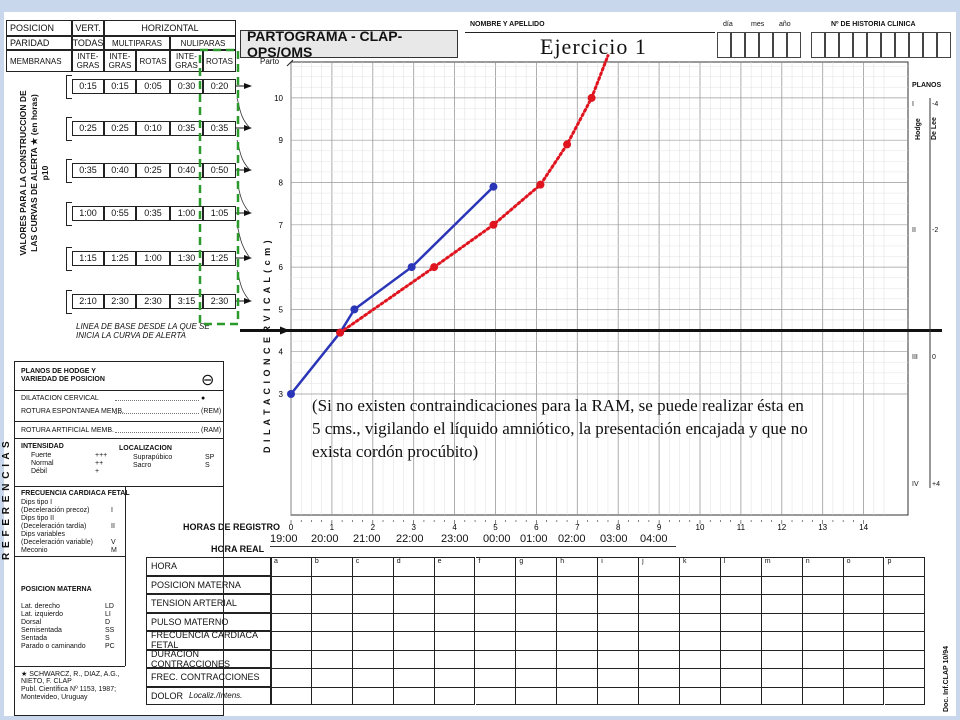 The width and height of the screenshot is (960, 720). Describe the element at coordinates (248, 86) in the screenshot. I see `alert-arrow-head` at that location.